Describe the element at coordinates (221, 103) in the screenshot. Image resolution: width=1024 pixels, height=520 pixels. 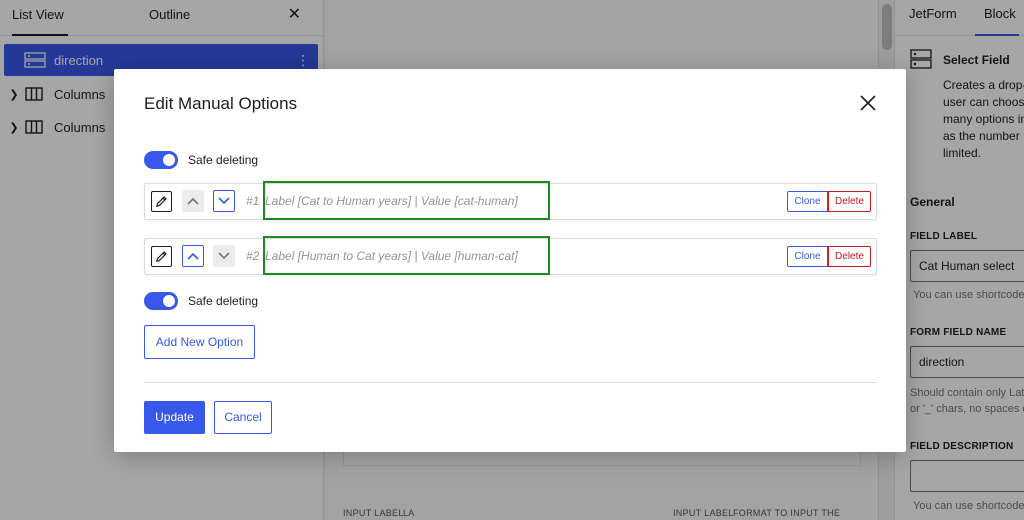
I see `modal-title: Edit Manual Options` at that location.